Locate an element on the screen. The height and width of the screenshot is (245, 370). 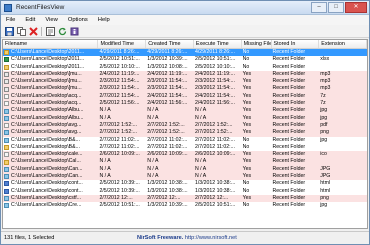
delete-icon is located at coordinates (33, 31).